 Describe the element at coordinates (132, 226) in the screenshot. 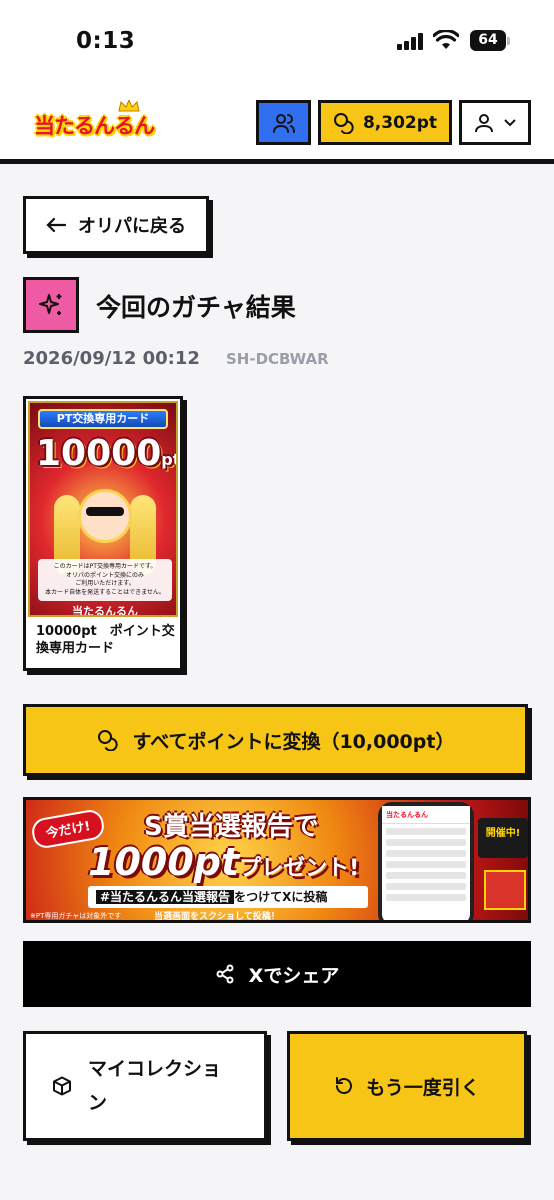

I see `back-button-label: オリパに戻る` at that location.